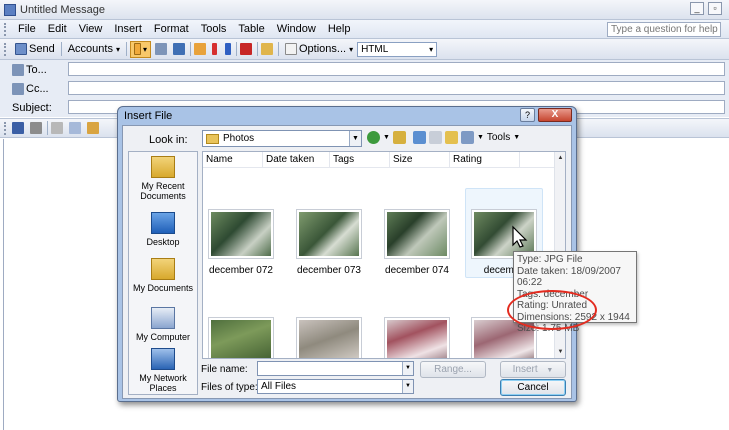  Describe the element at coordinates (233, 159) in the screenshot. I see `column-name: Name` at that location.